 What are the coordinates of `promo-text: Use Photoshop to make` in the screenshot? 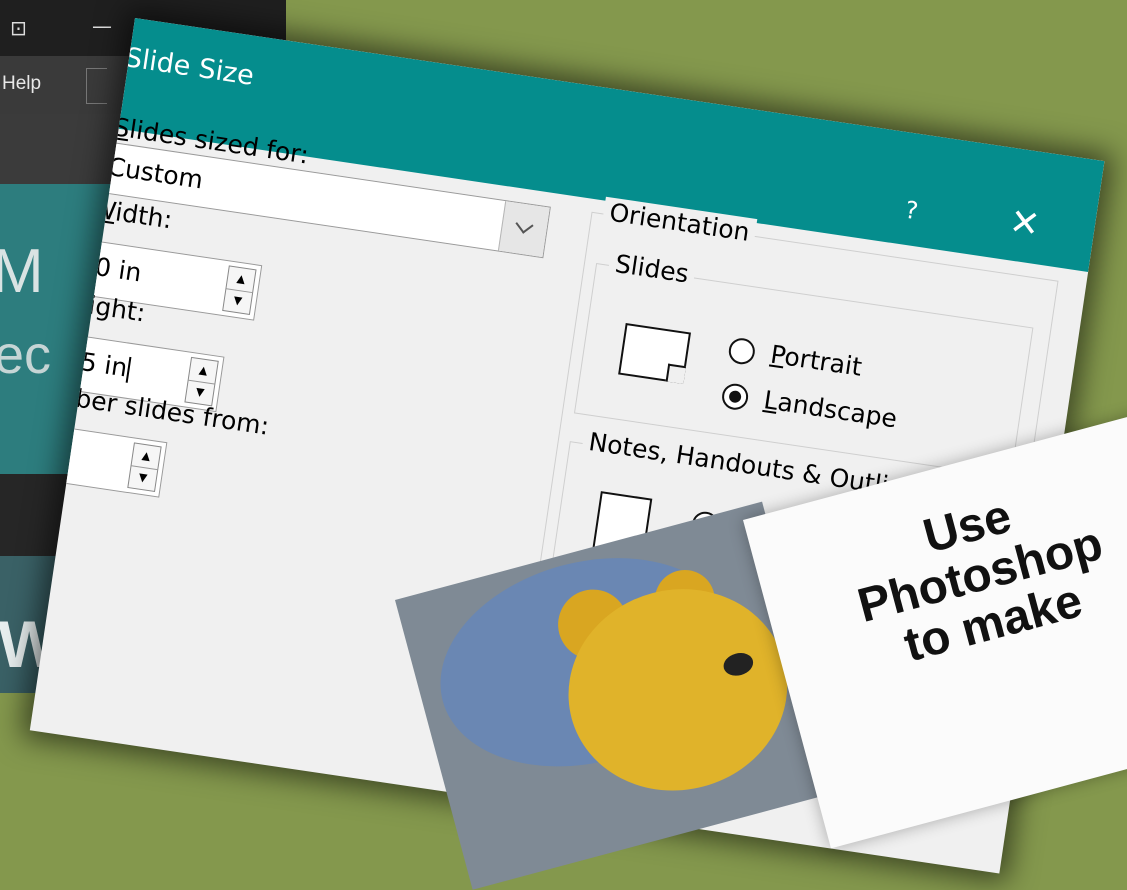 It's located at (980, 581).